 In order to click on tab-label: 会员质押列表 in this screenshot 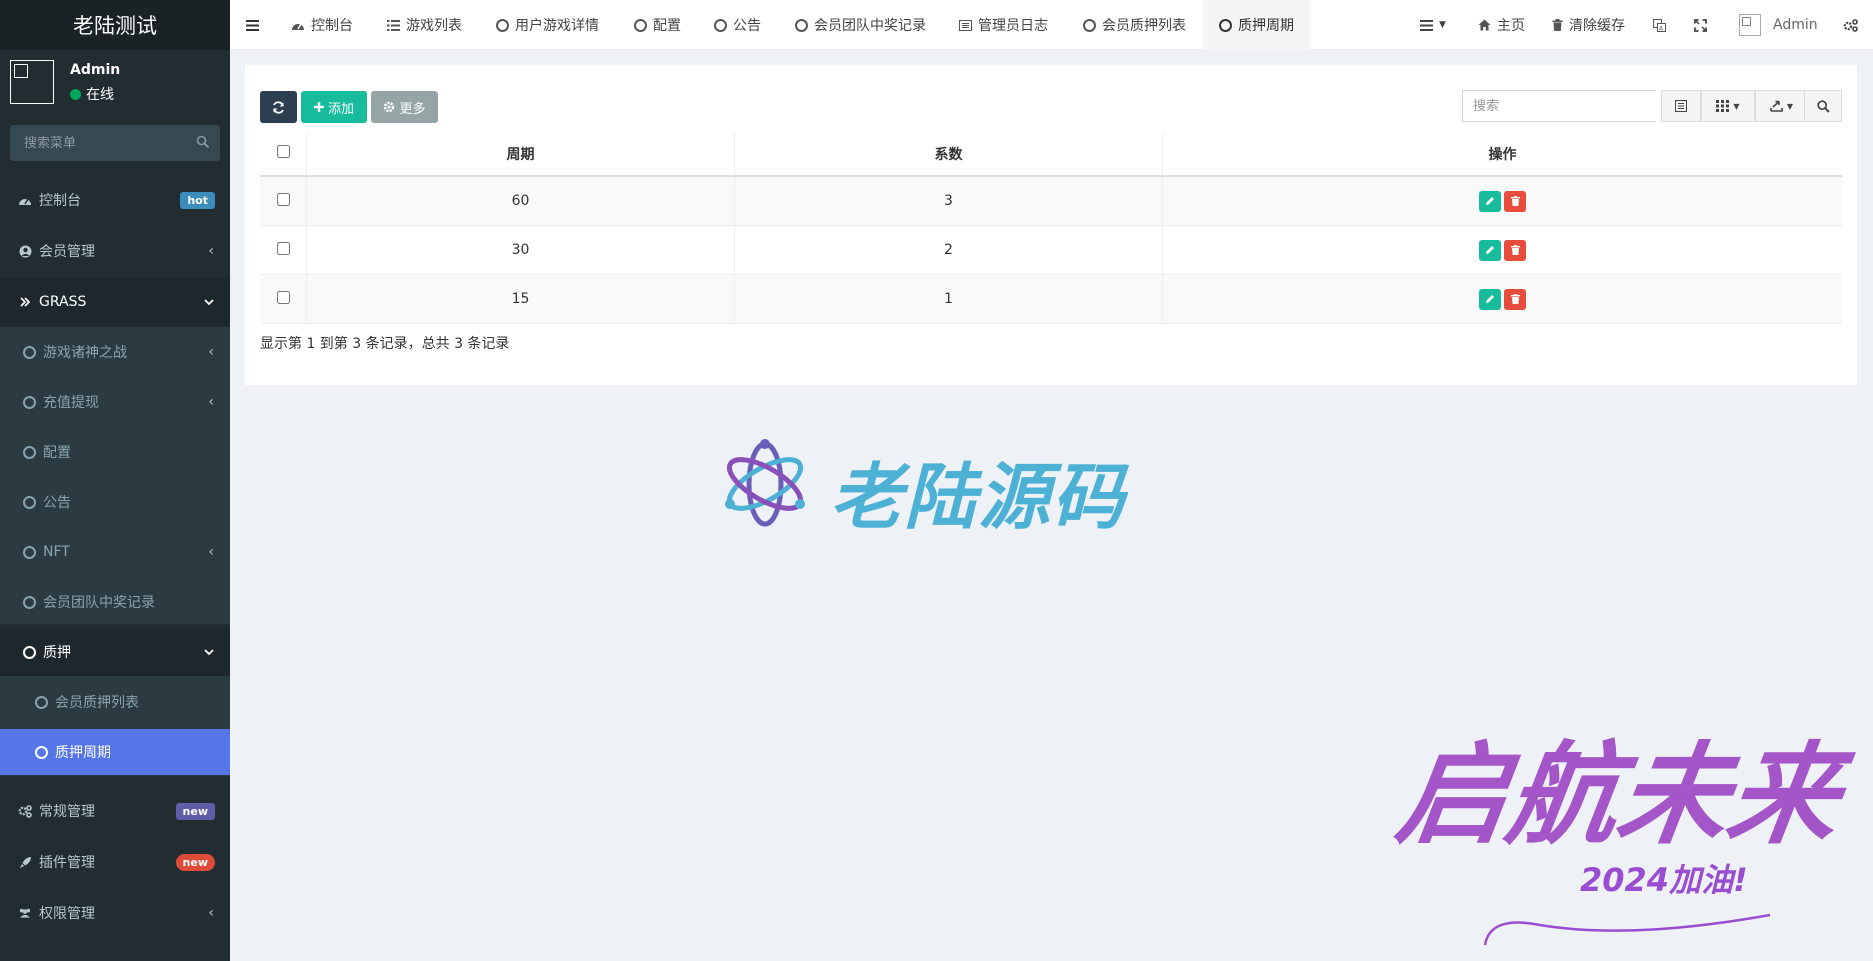, I will do `click(1144, 26)`.